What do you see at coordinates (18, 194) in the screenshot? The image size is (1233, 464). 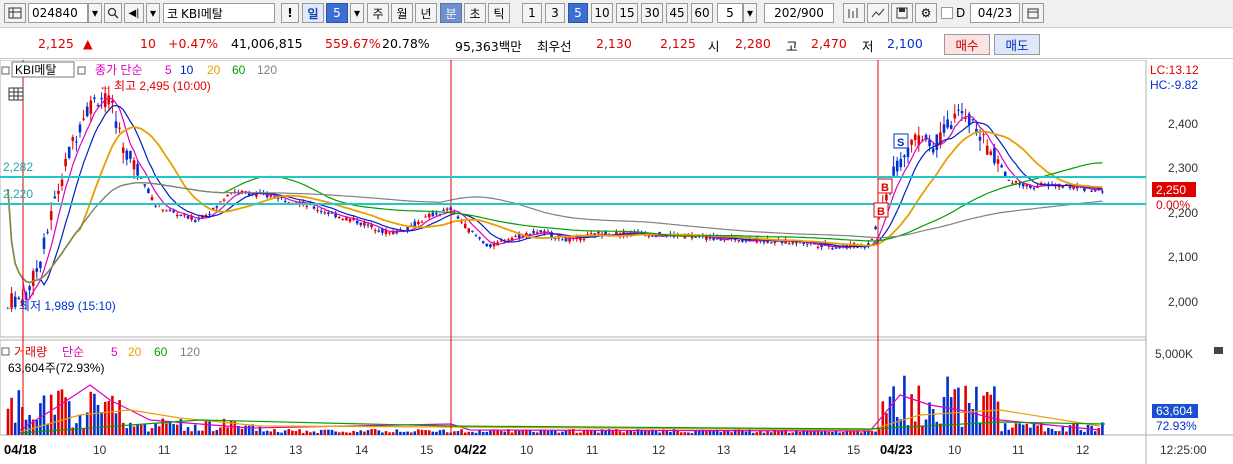 I see `support-line-label: 2,220` at bounding box center [18, 194].